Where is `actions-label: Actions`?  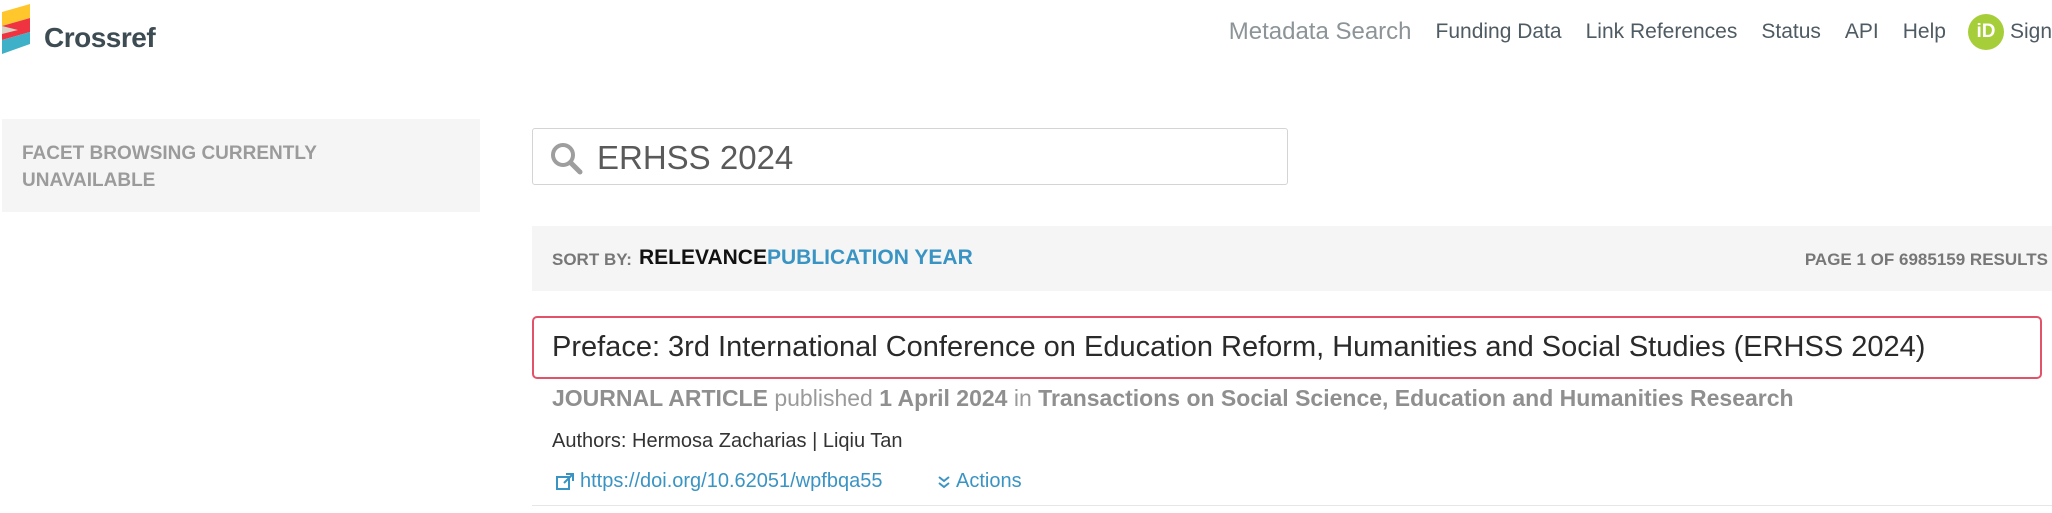 actions-label: Actions is located at coordinates (989, 481).